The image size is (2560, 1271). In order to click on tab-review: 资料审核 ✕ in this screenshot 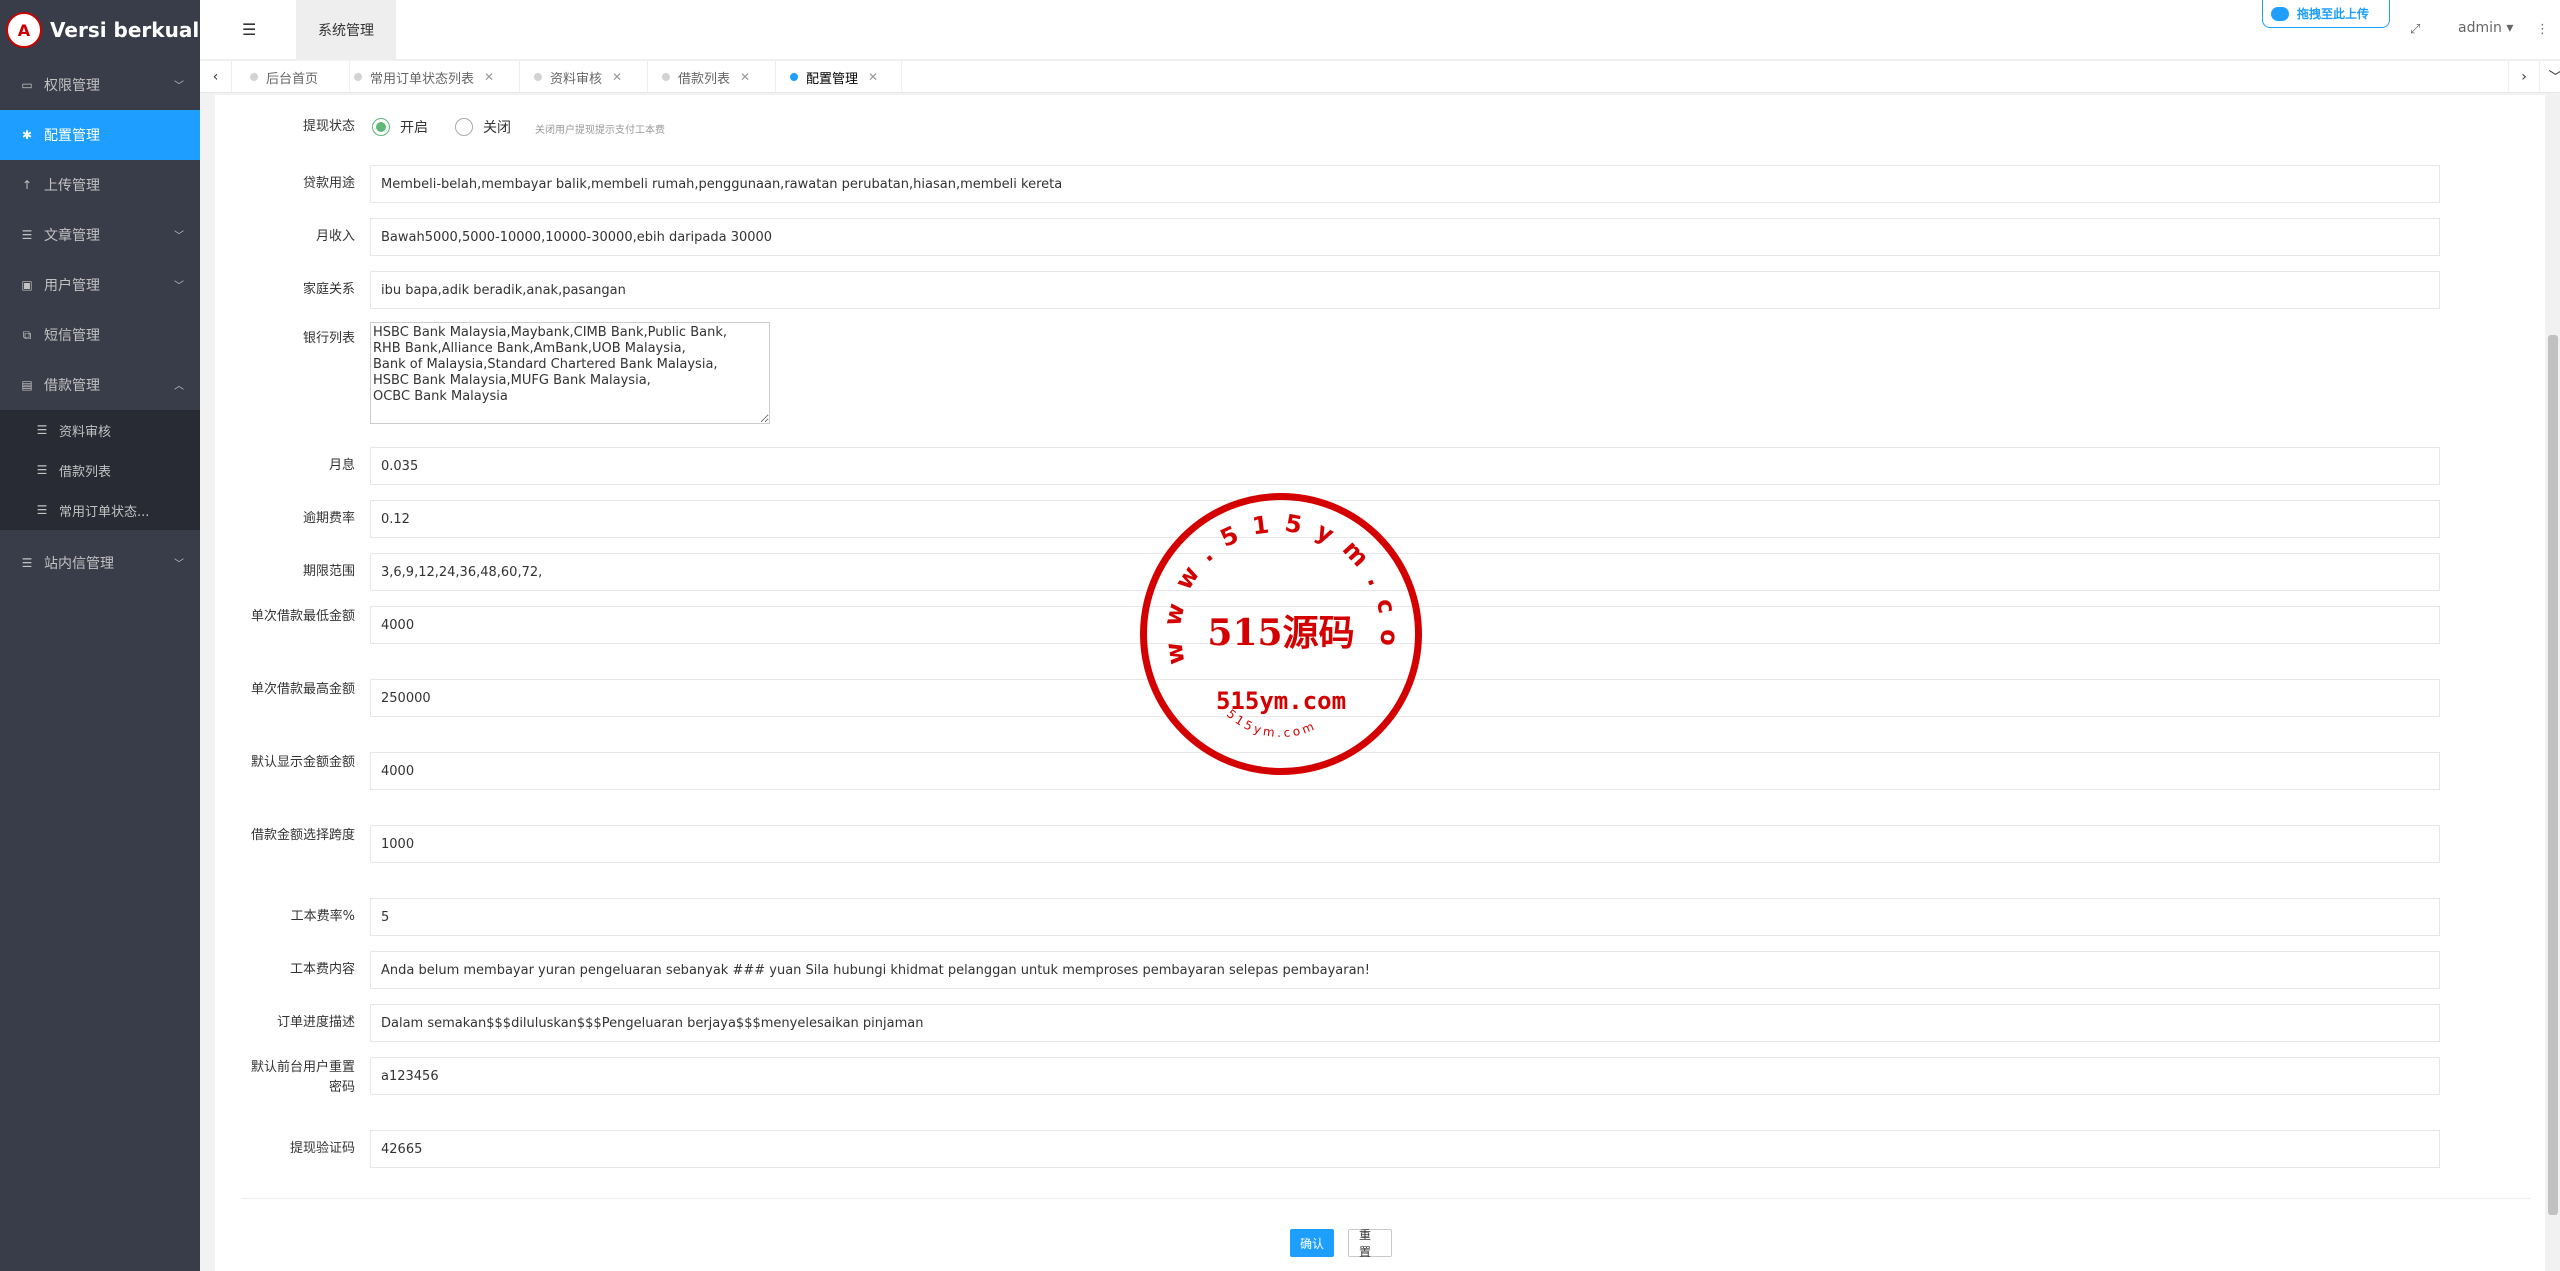, I will do `click(584, 77)`.